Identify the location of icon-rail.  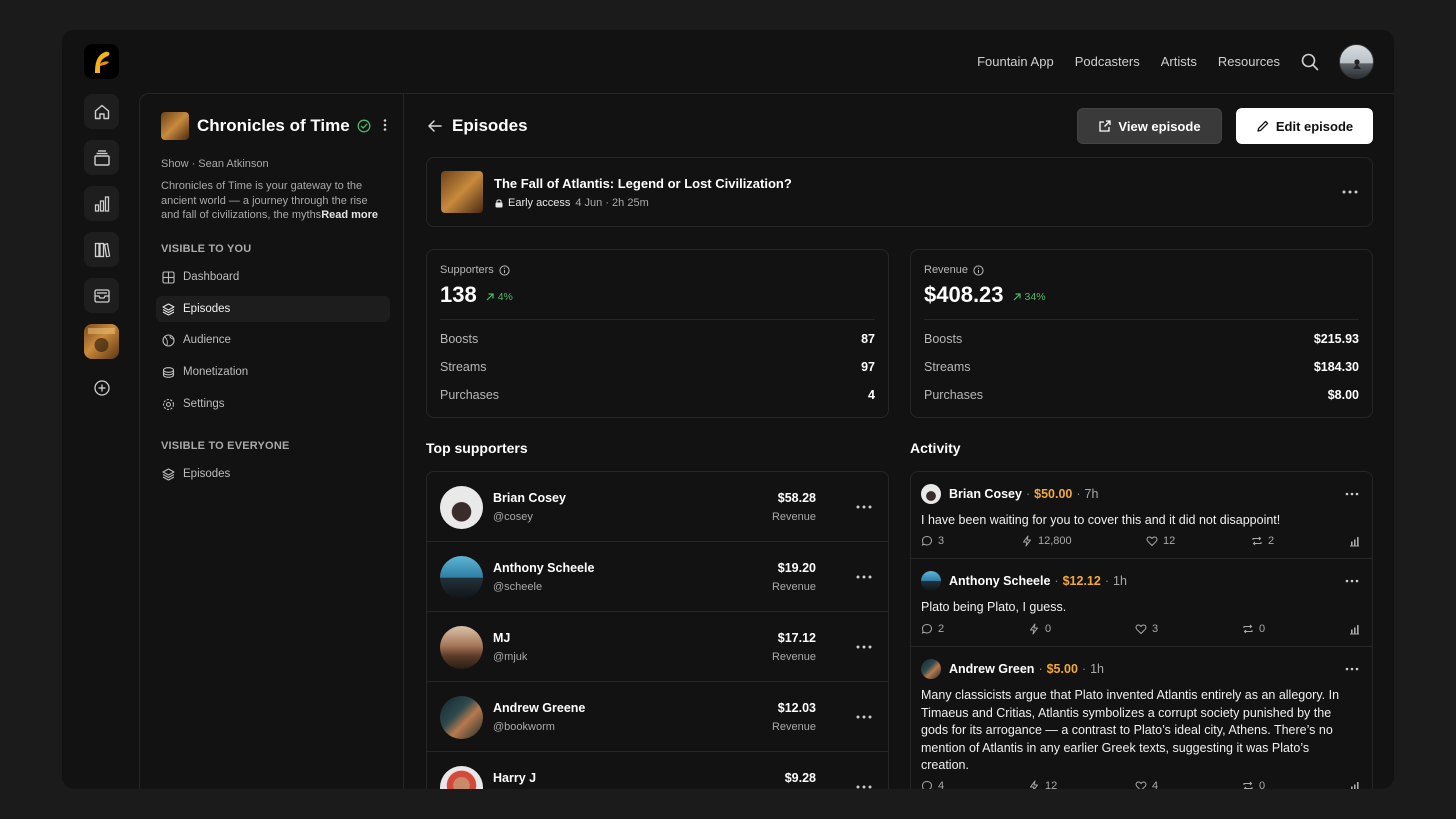
(101, 255).